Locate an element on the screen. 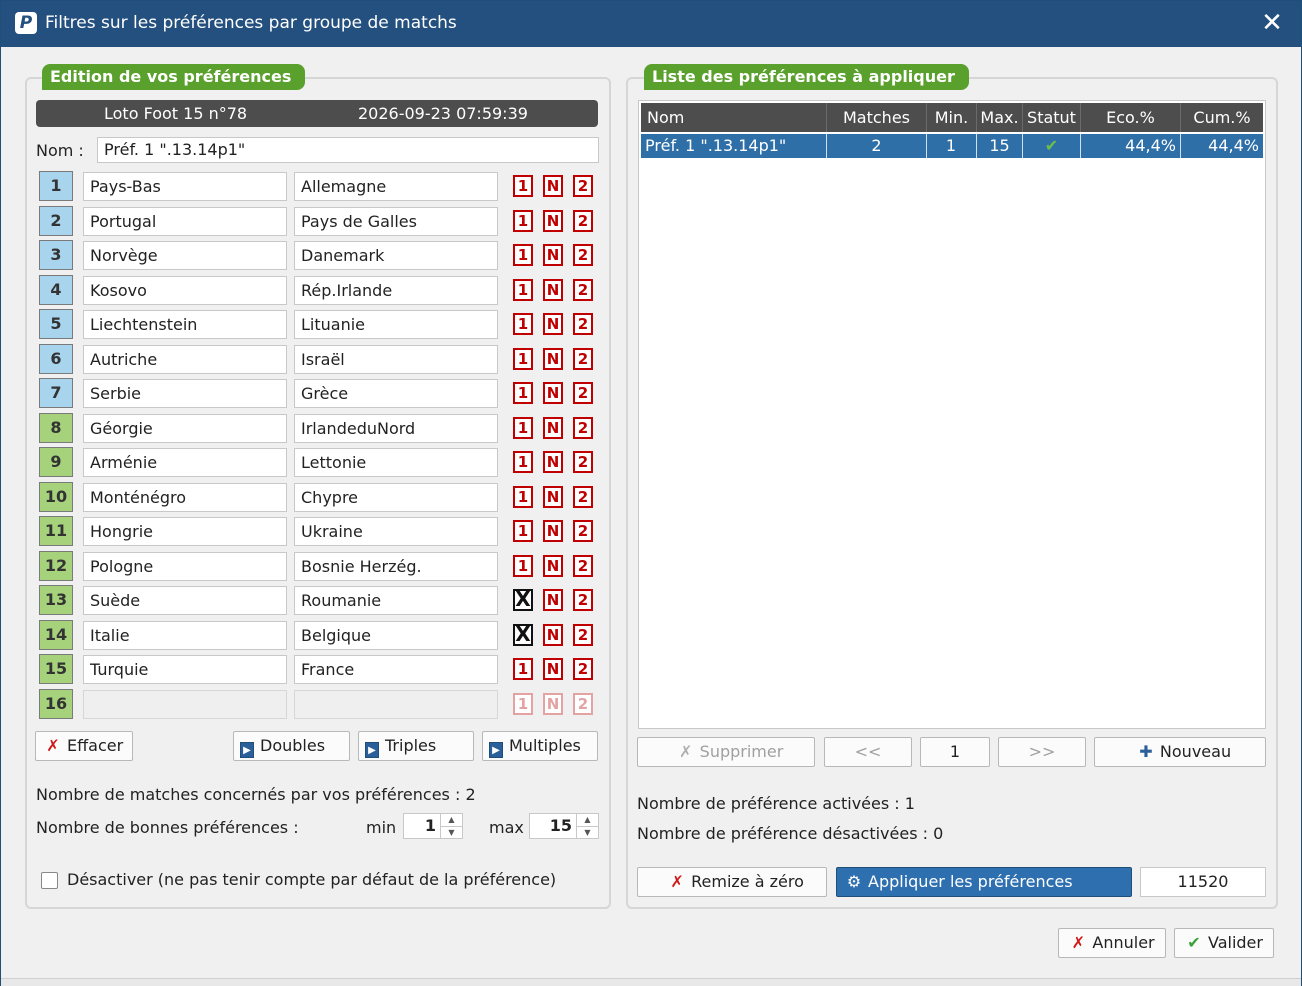  triples-button: ▶ Triples is located at coordinates (416, 746).